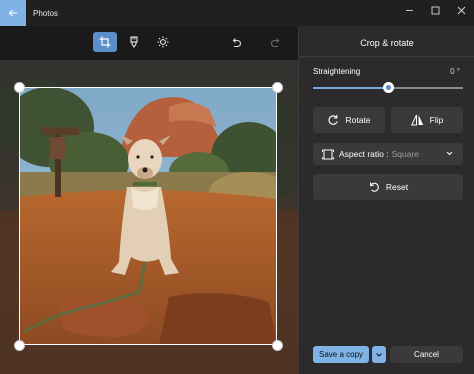  I want to click on reset-label: Reset, so click(397, 187).